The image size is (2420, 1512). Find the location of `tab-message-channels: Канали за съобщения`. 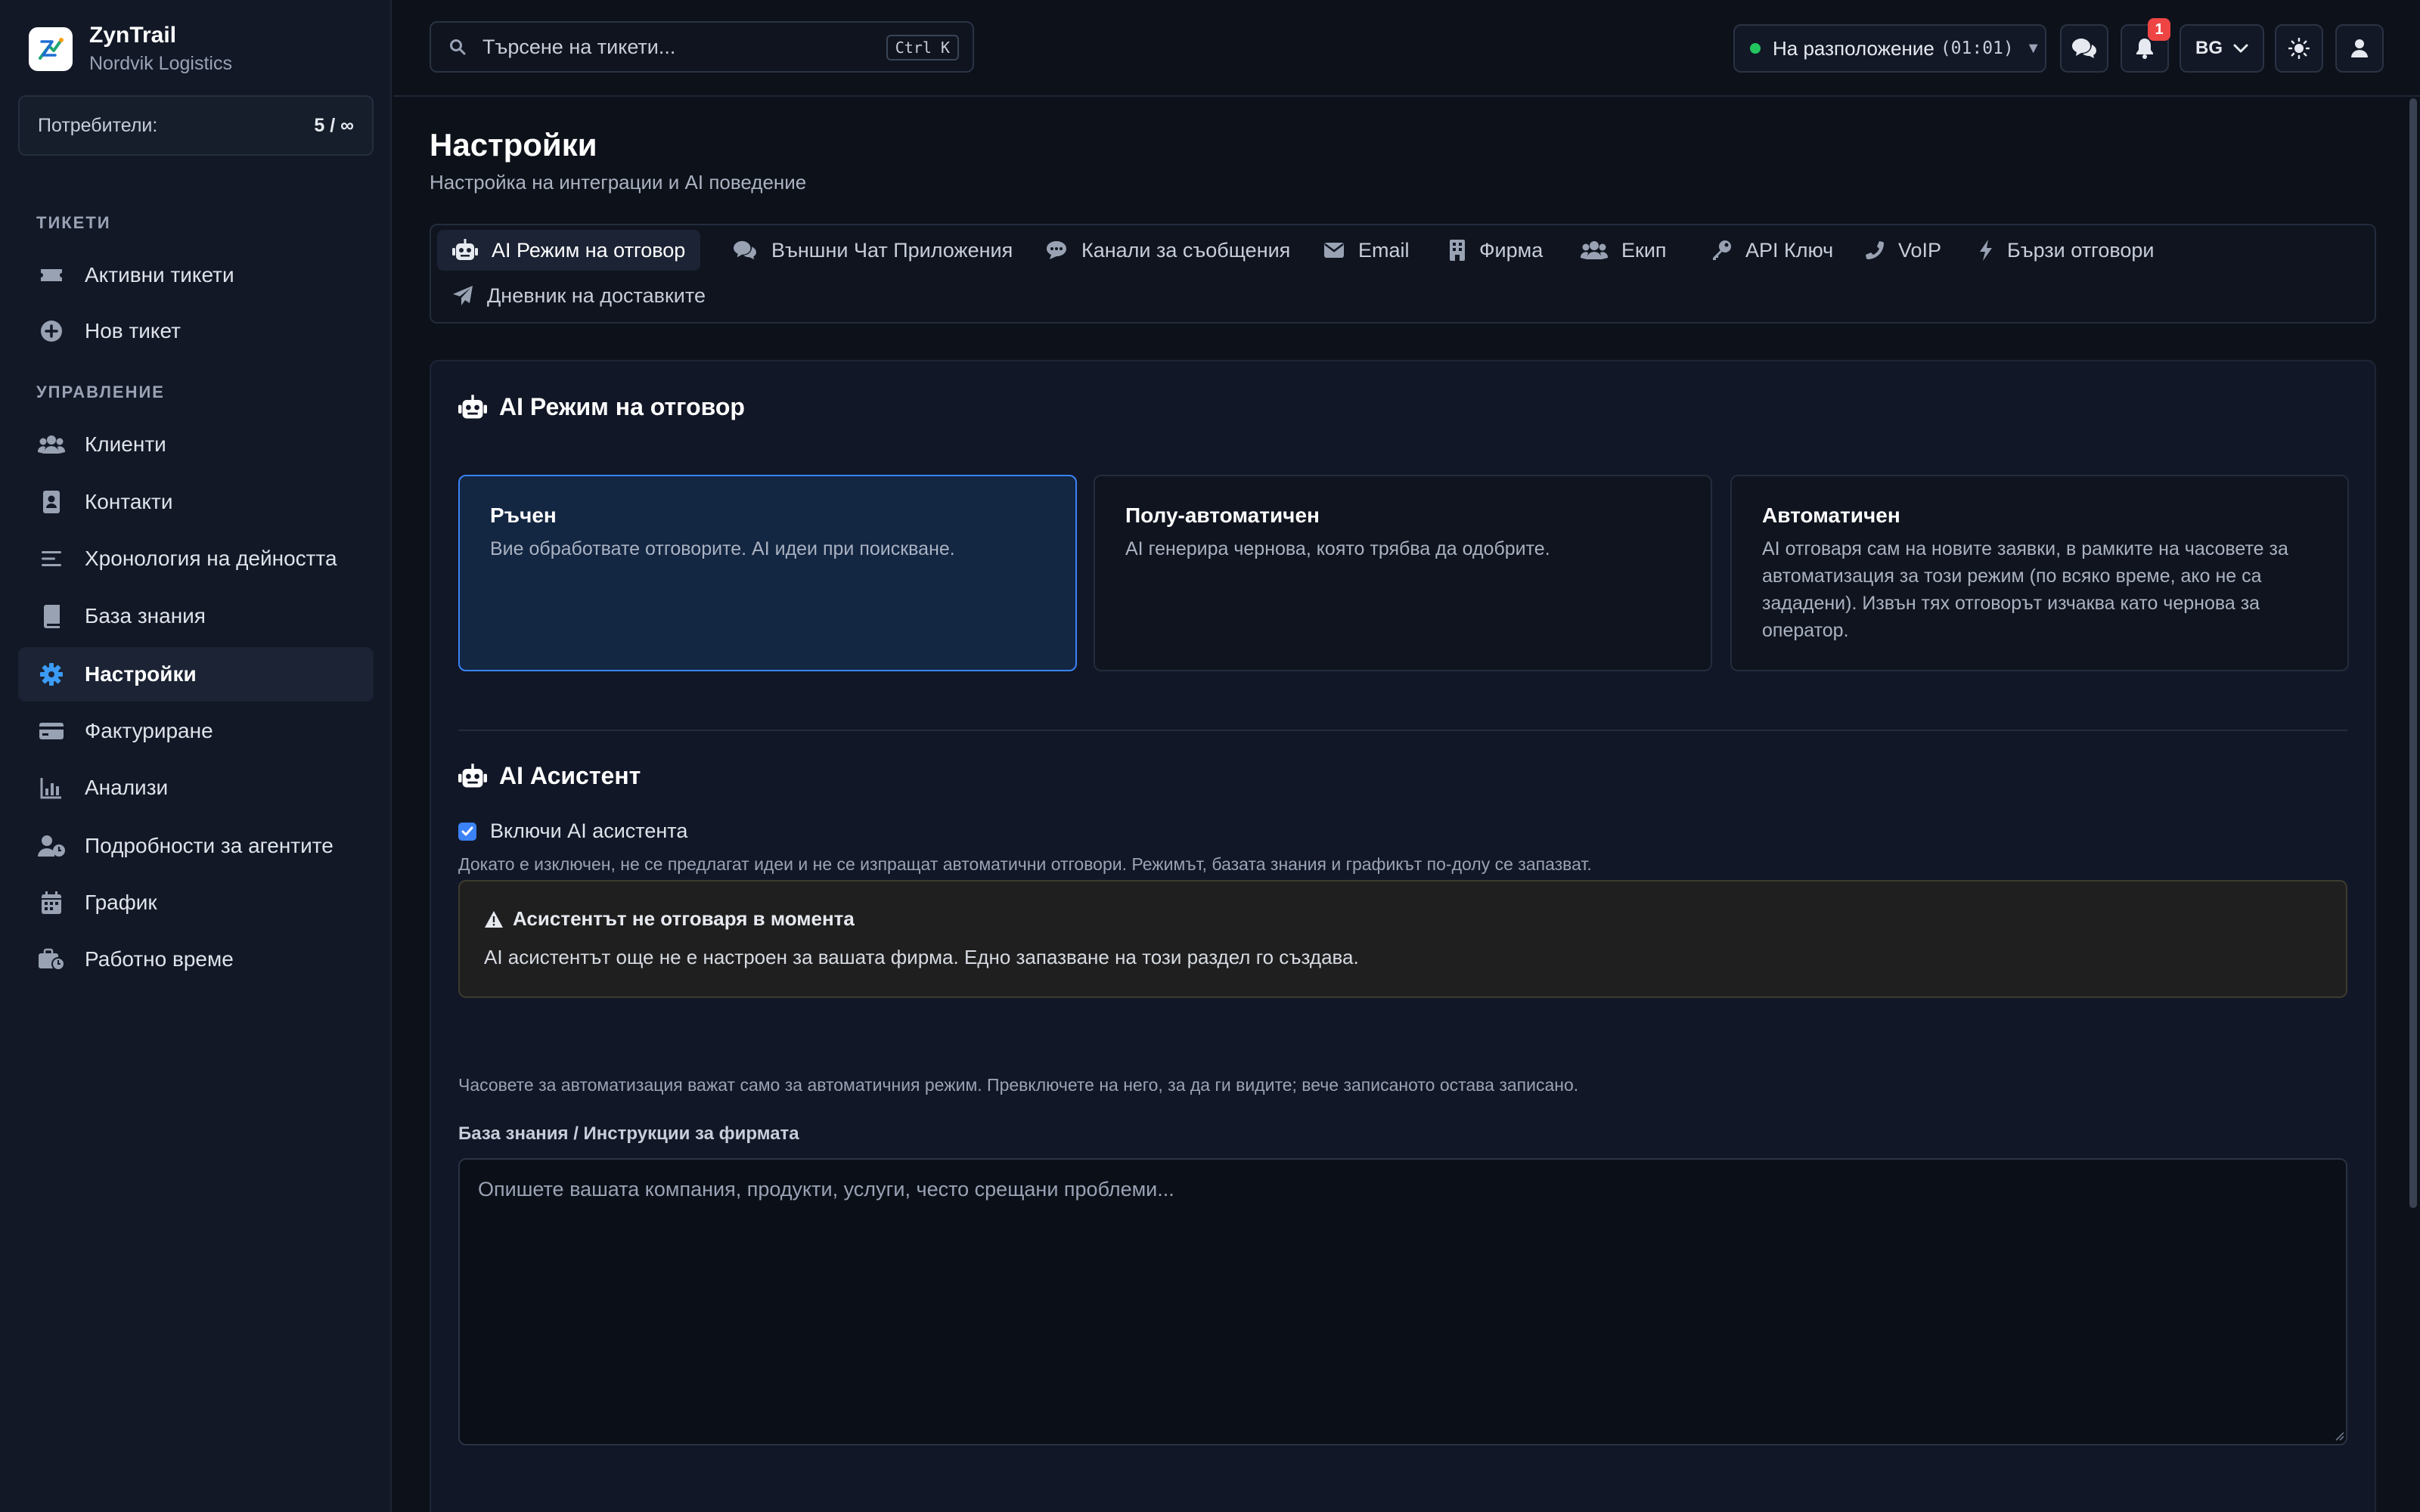

tab-message-channels: Канали за съобщения is located at coordinates (1167, 251).